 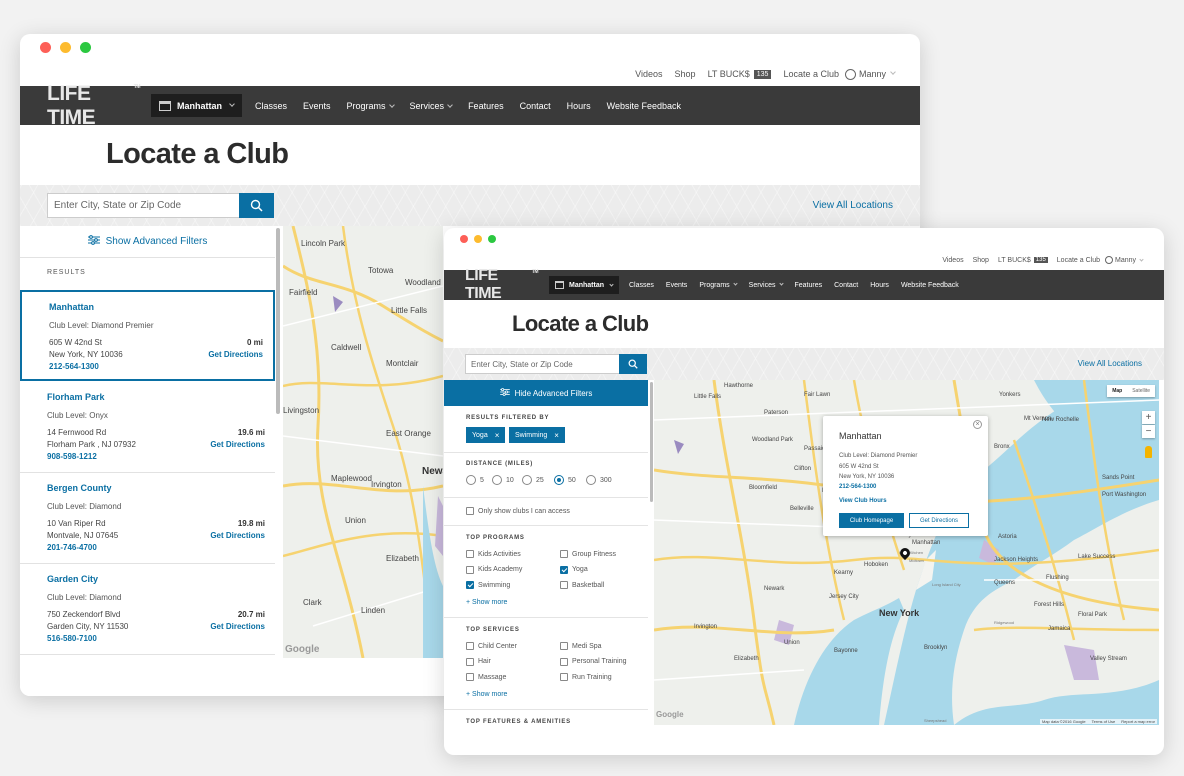 What do you see at coordinates (863, 501) in the screenshot?
I see `popup-club-hours-link: View Club Hours` at bounding box center [863, 501].